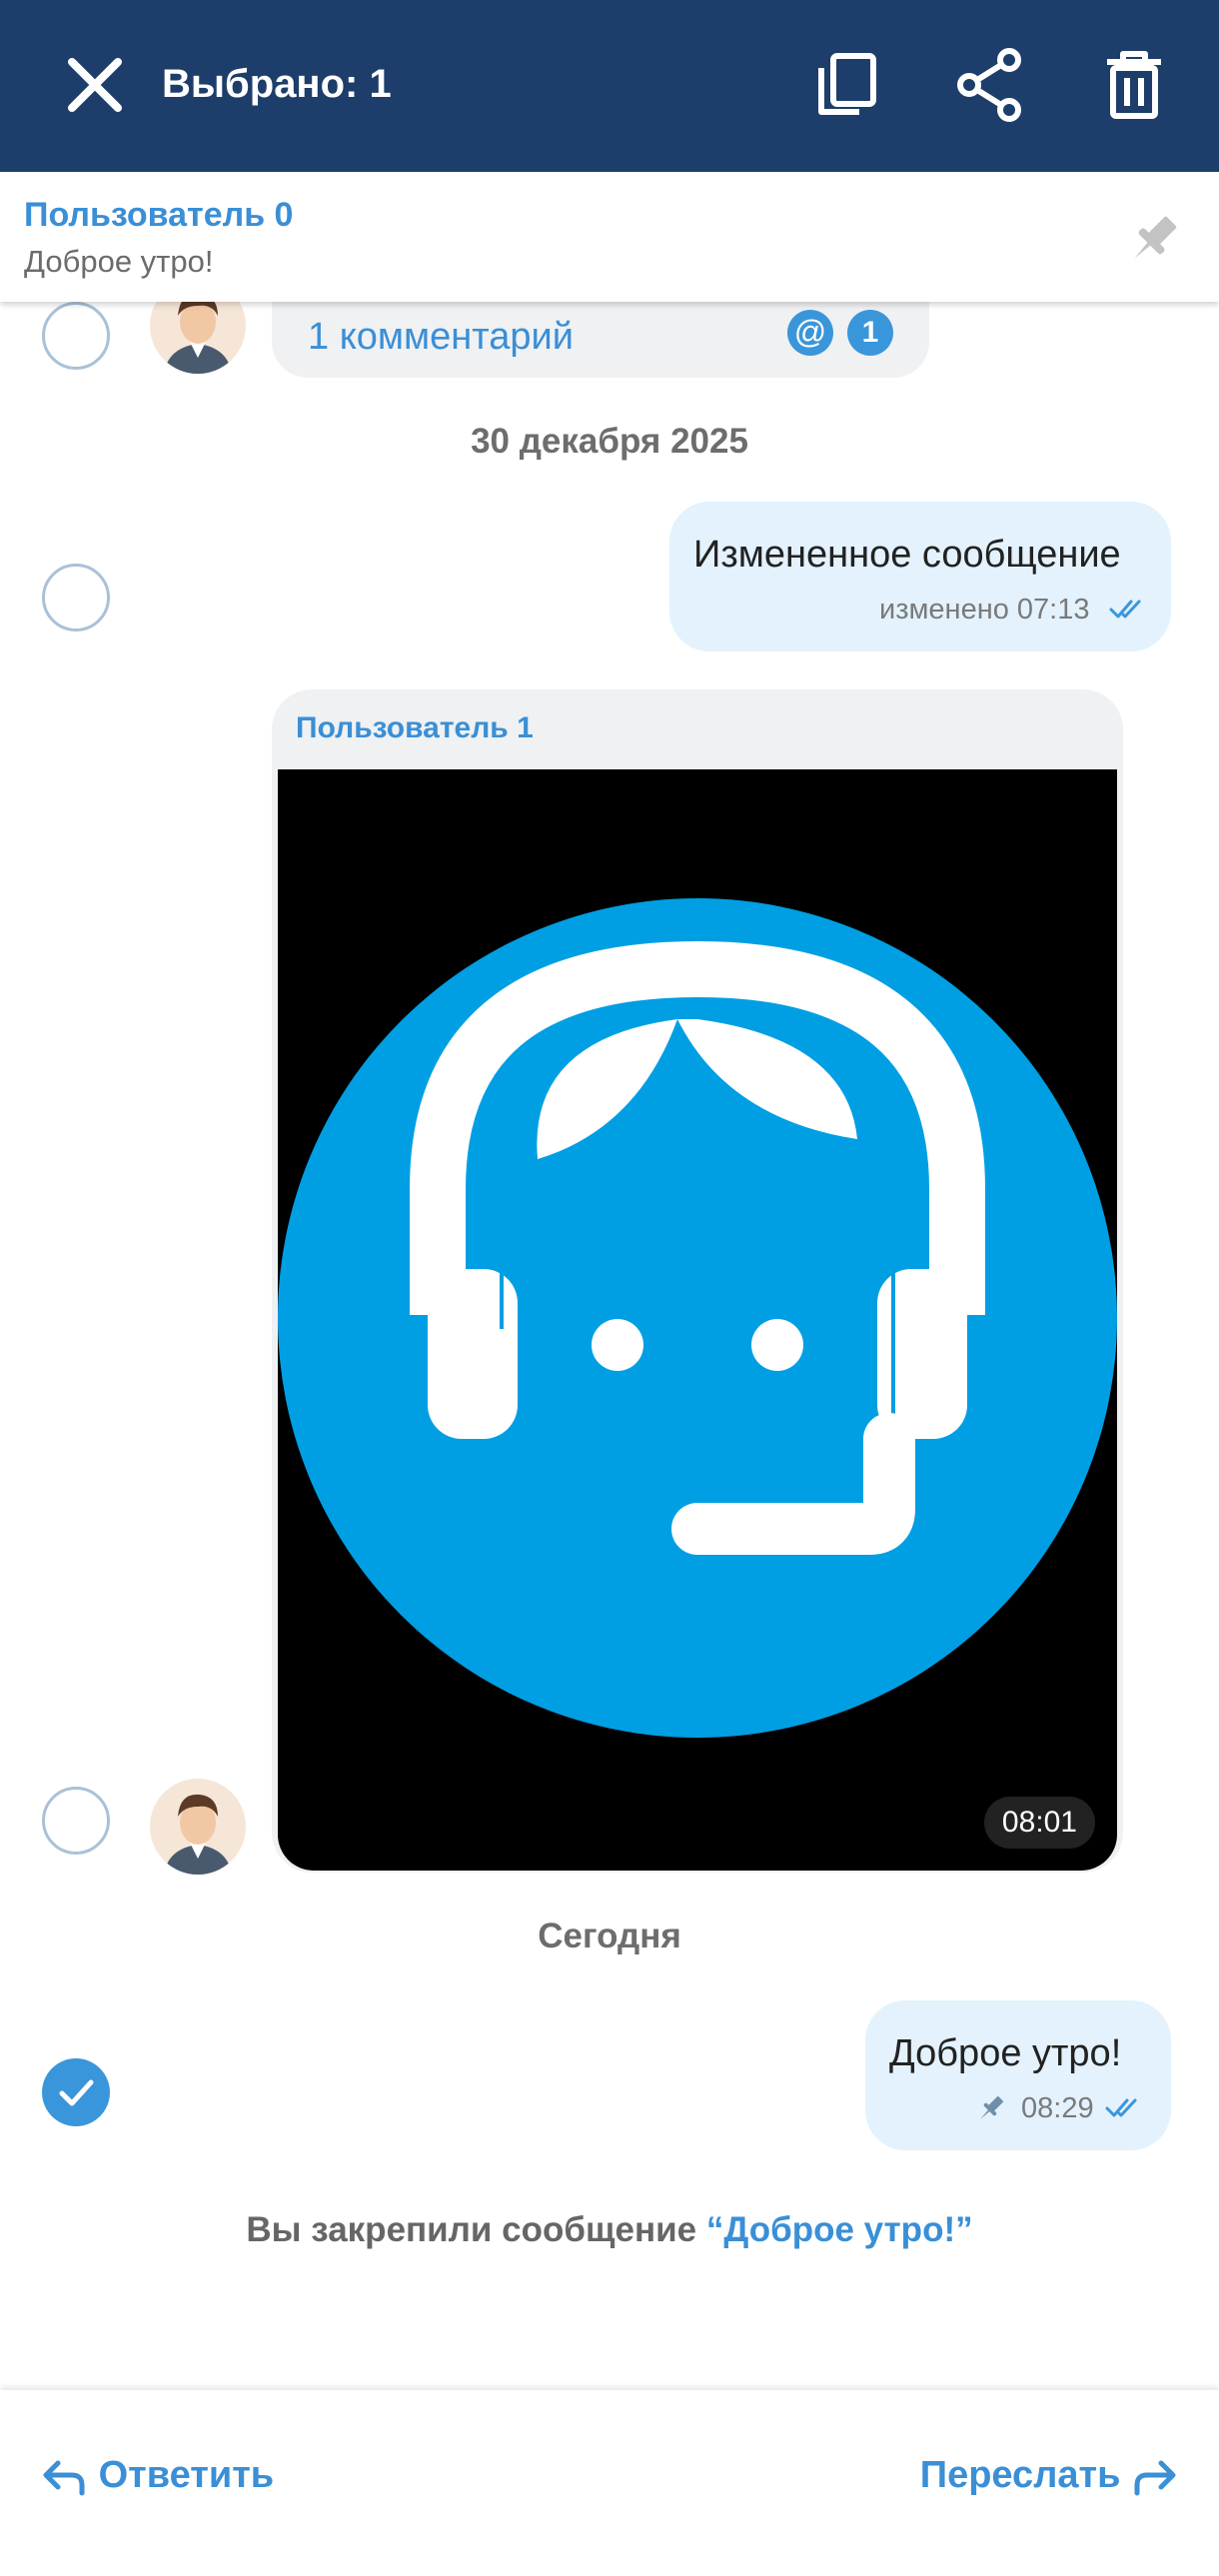  What do you see at coordinates (277, 84) in the screenshot?
I see `selection-count-title: Выбрано: 1` at bounding box center [277, 84].